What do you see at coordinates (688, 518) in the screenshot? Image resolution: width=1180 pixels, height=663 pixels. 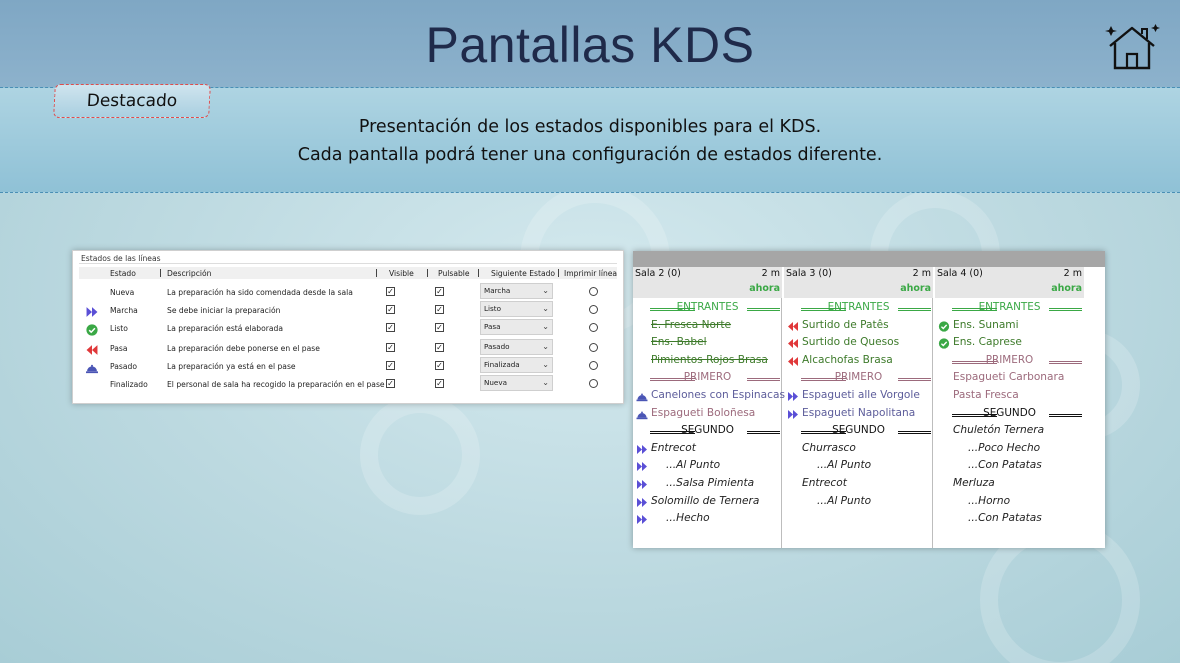 I see `order-line-text: ...Hecho` at bounding box center [688, 518].